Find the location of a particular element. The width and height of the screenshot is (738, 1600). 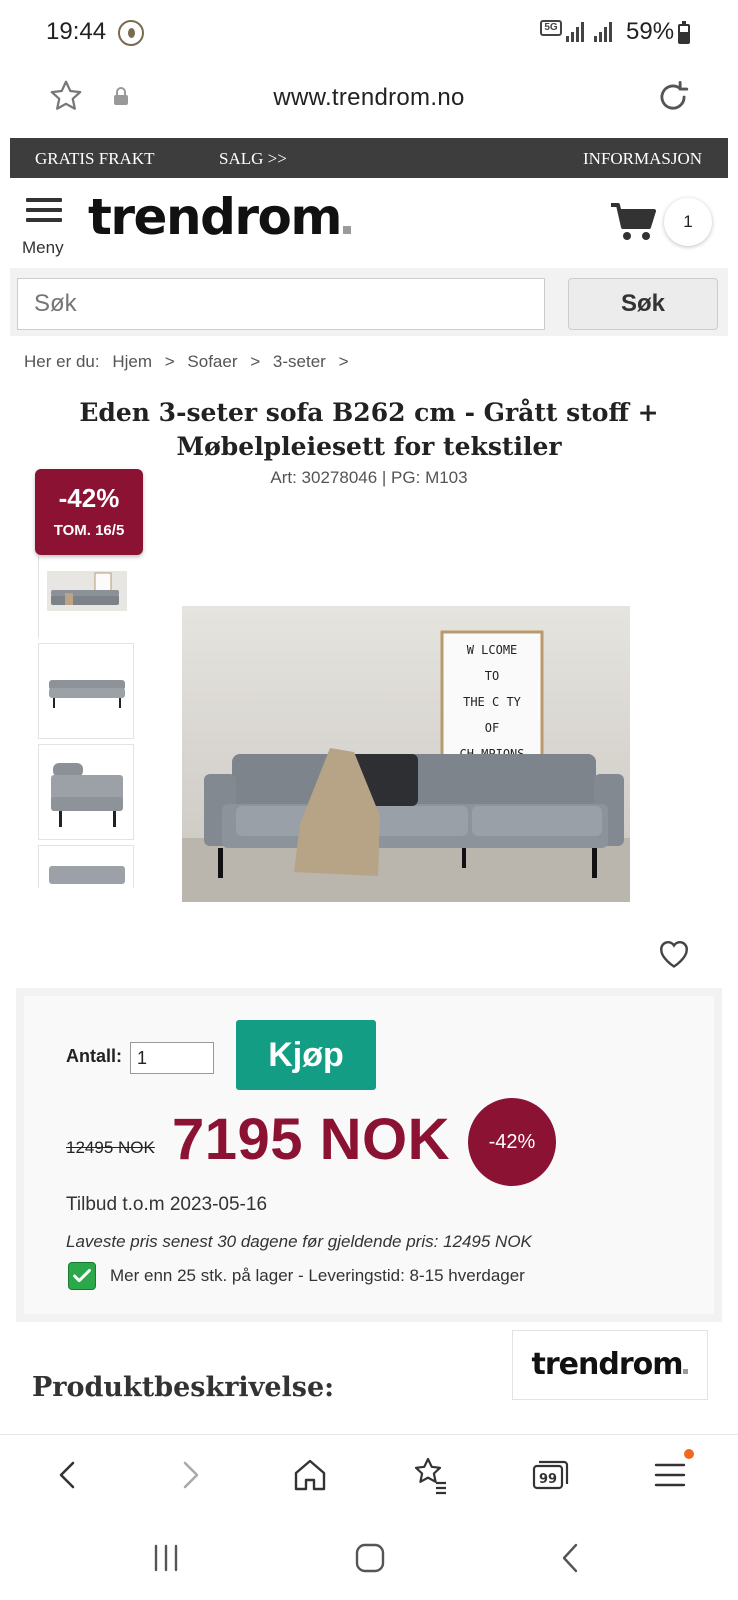

breadcrumb: Her er du: Hjem > Sofaer > 3-seter > is located at coordinates (190, 362).